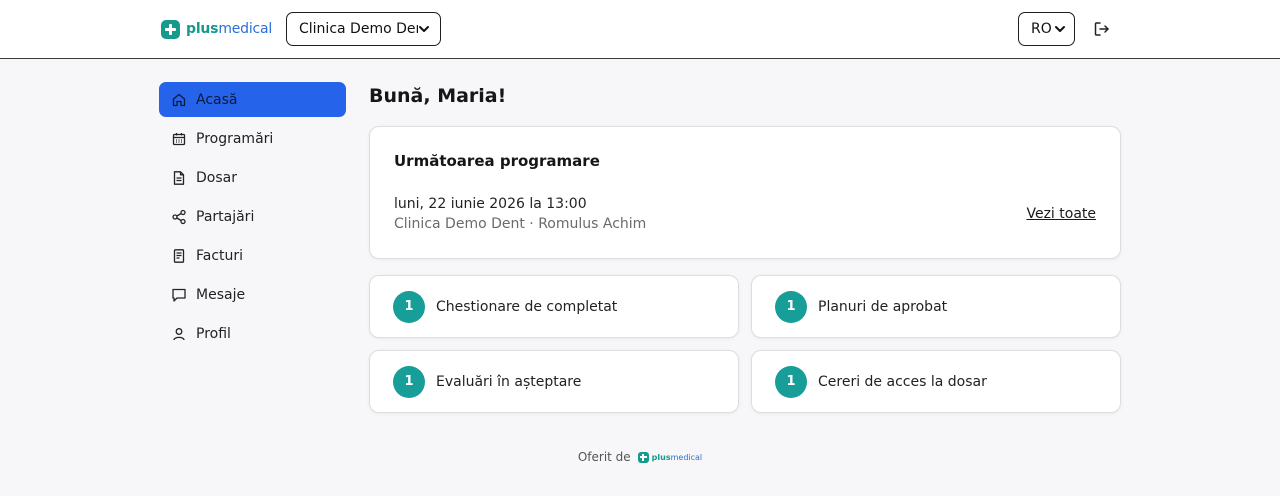 The height and width of the screenshot is (496, 1280). Describe the element at coordinates (220, 255) in the screenshot. I see `sidebar-item-label: Facturi` at that location.